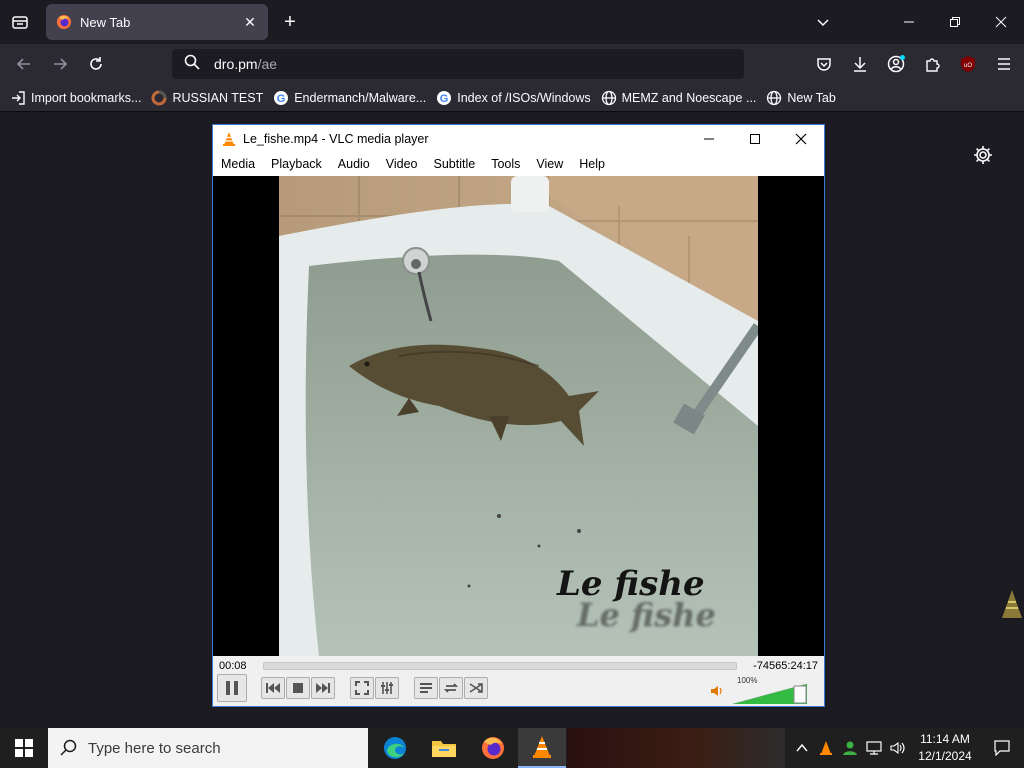 The width and height of the screenshot is (1024, 768). What do you see at coordinates (549, 164) in the screenshot?
I see `menu-view: View` at bounding box center [549, 164].